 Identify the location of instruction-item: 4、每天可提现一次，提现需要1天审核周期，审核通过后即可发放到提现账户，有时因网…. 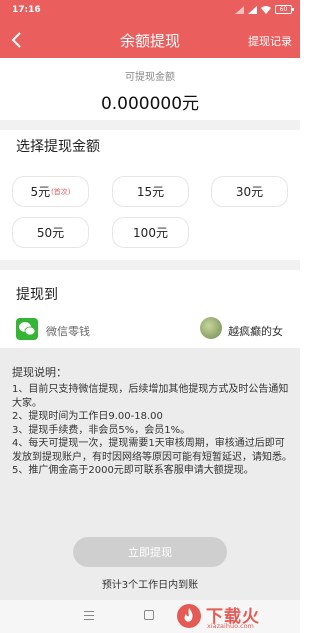
(152, 450).